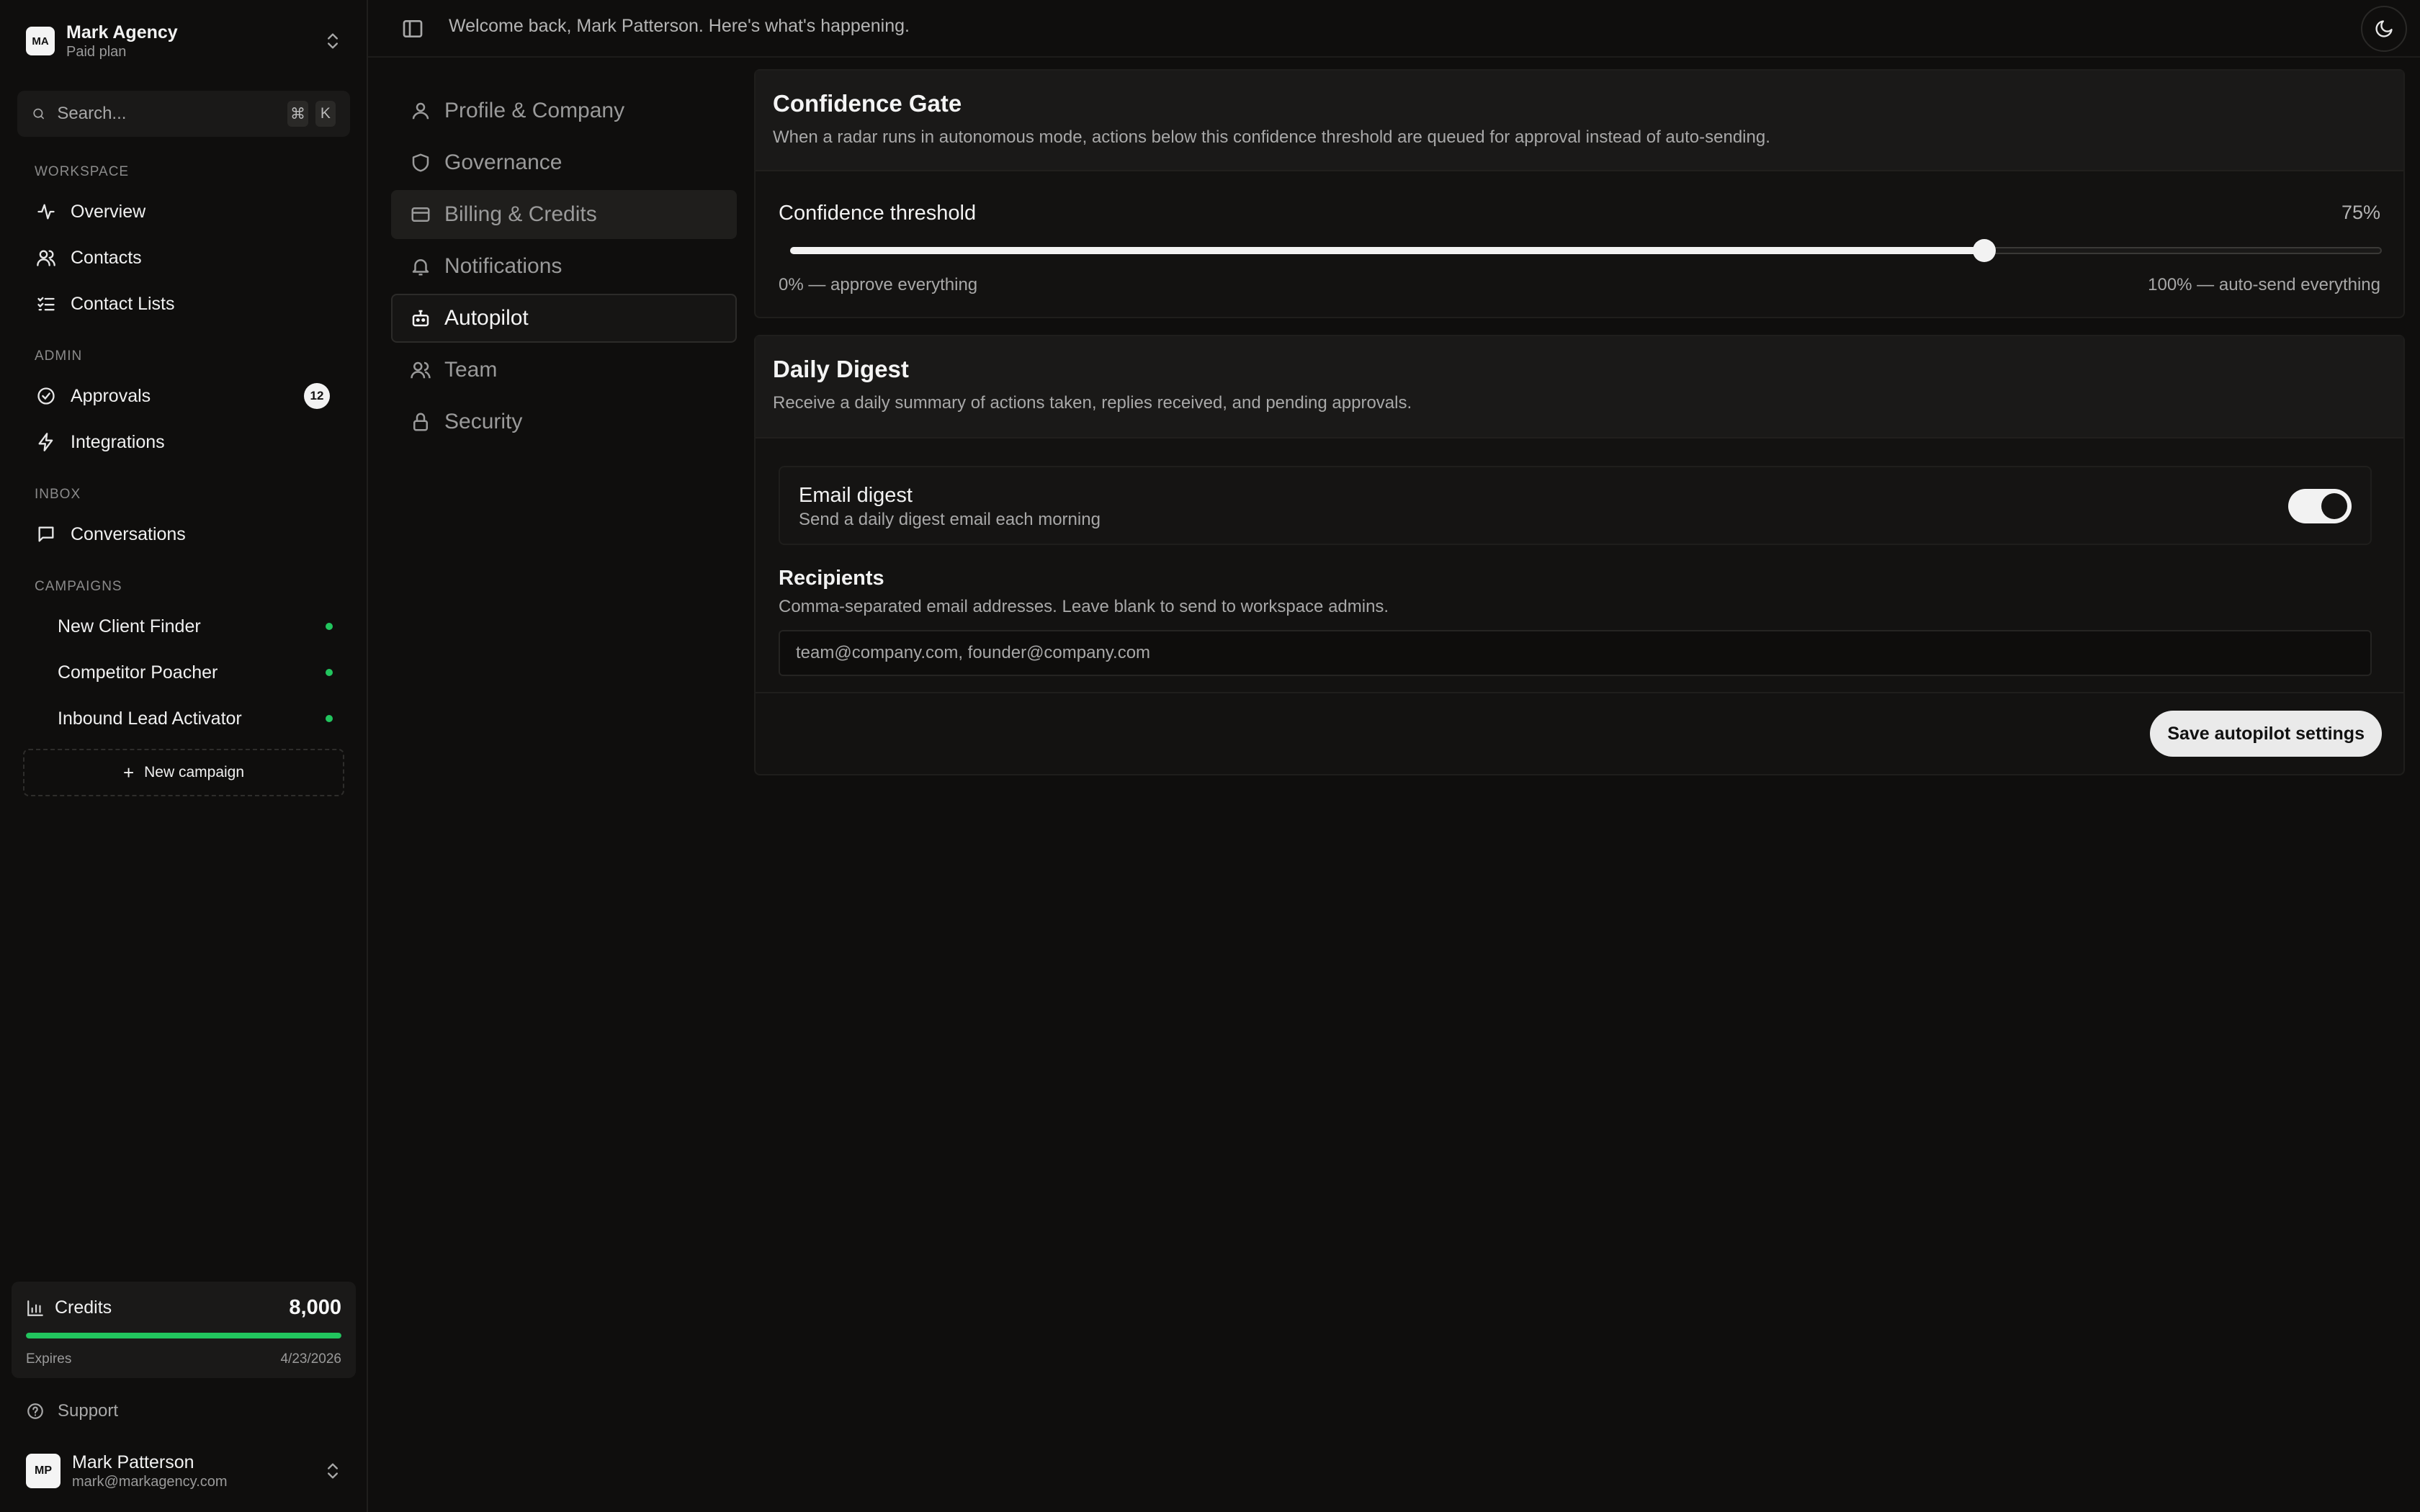 The width and height of the screenshot is (2420, 1512). Describe the element at coordinates (150, 1482) in the screenshot. I see `user-email: mark@markagency.com` at that location.